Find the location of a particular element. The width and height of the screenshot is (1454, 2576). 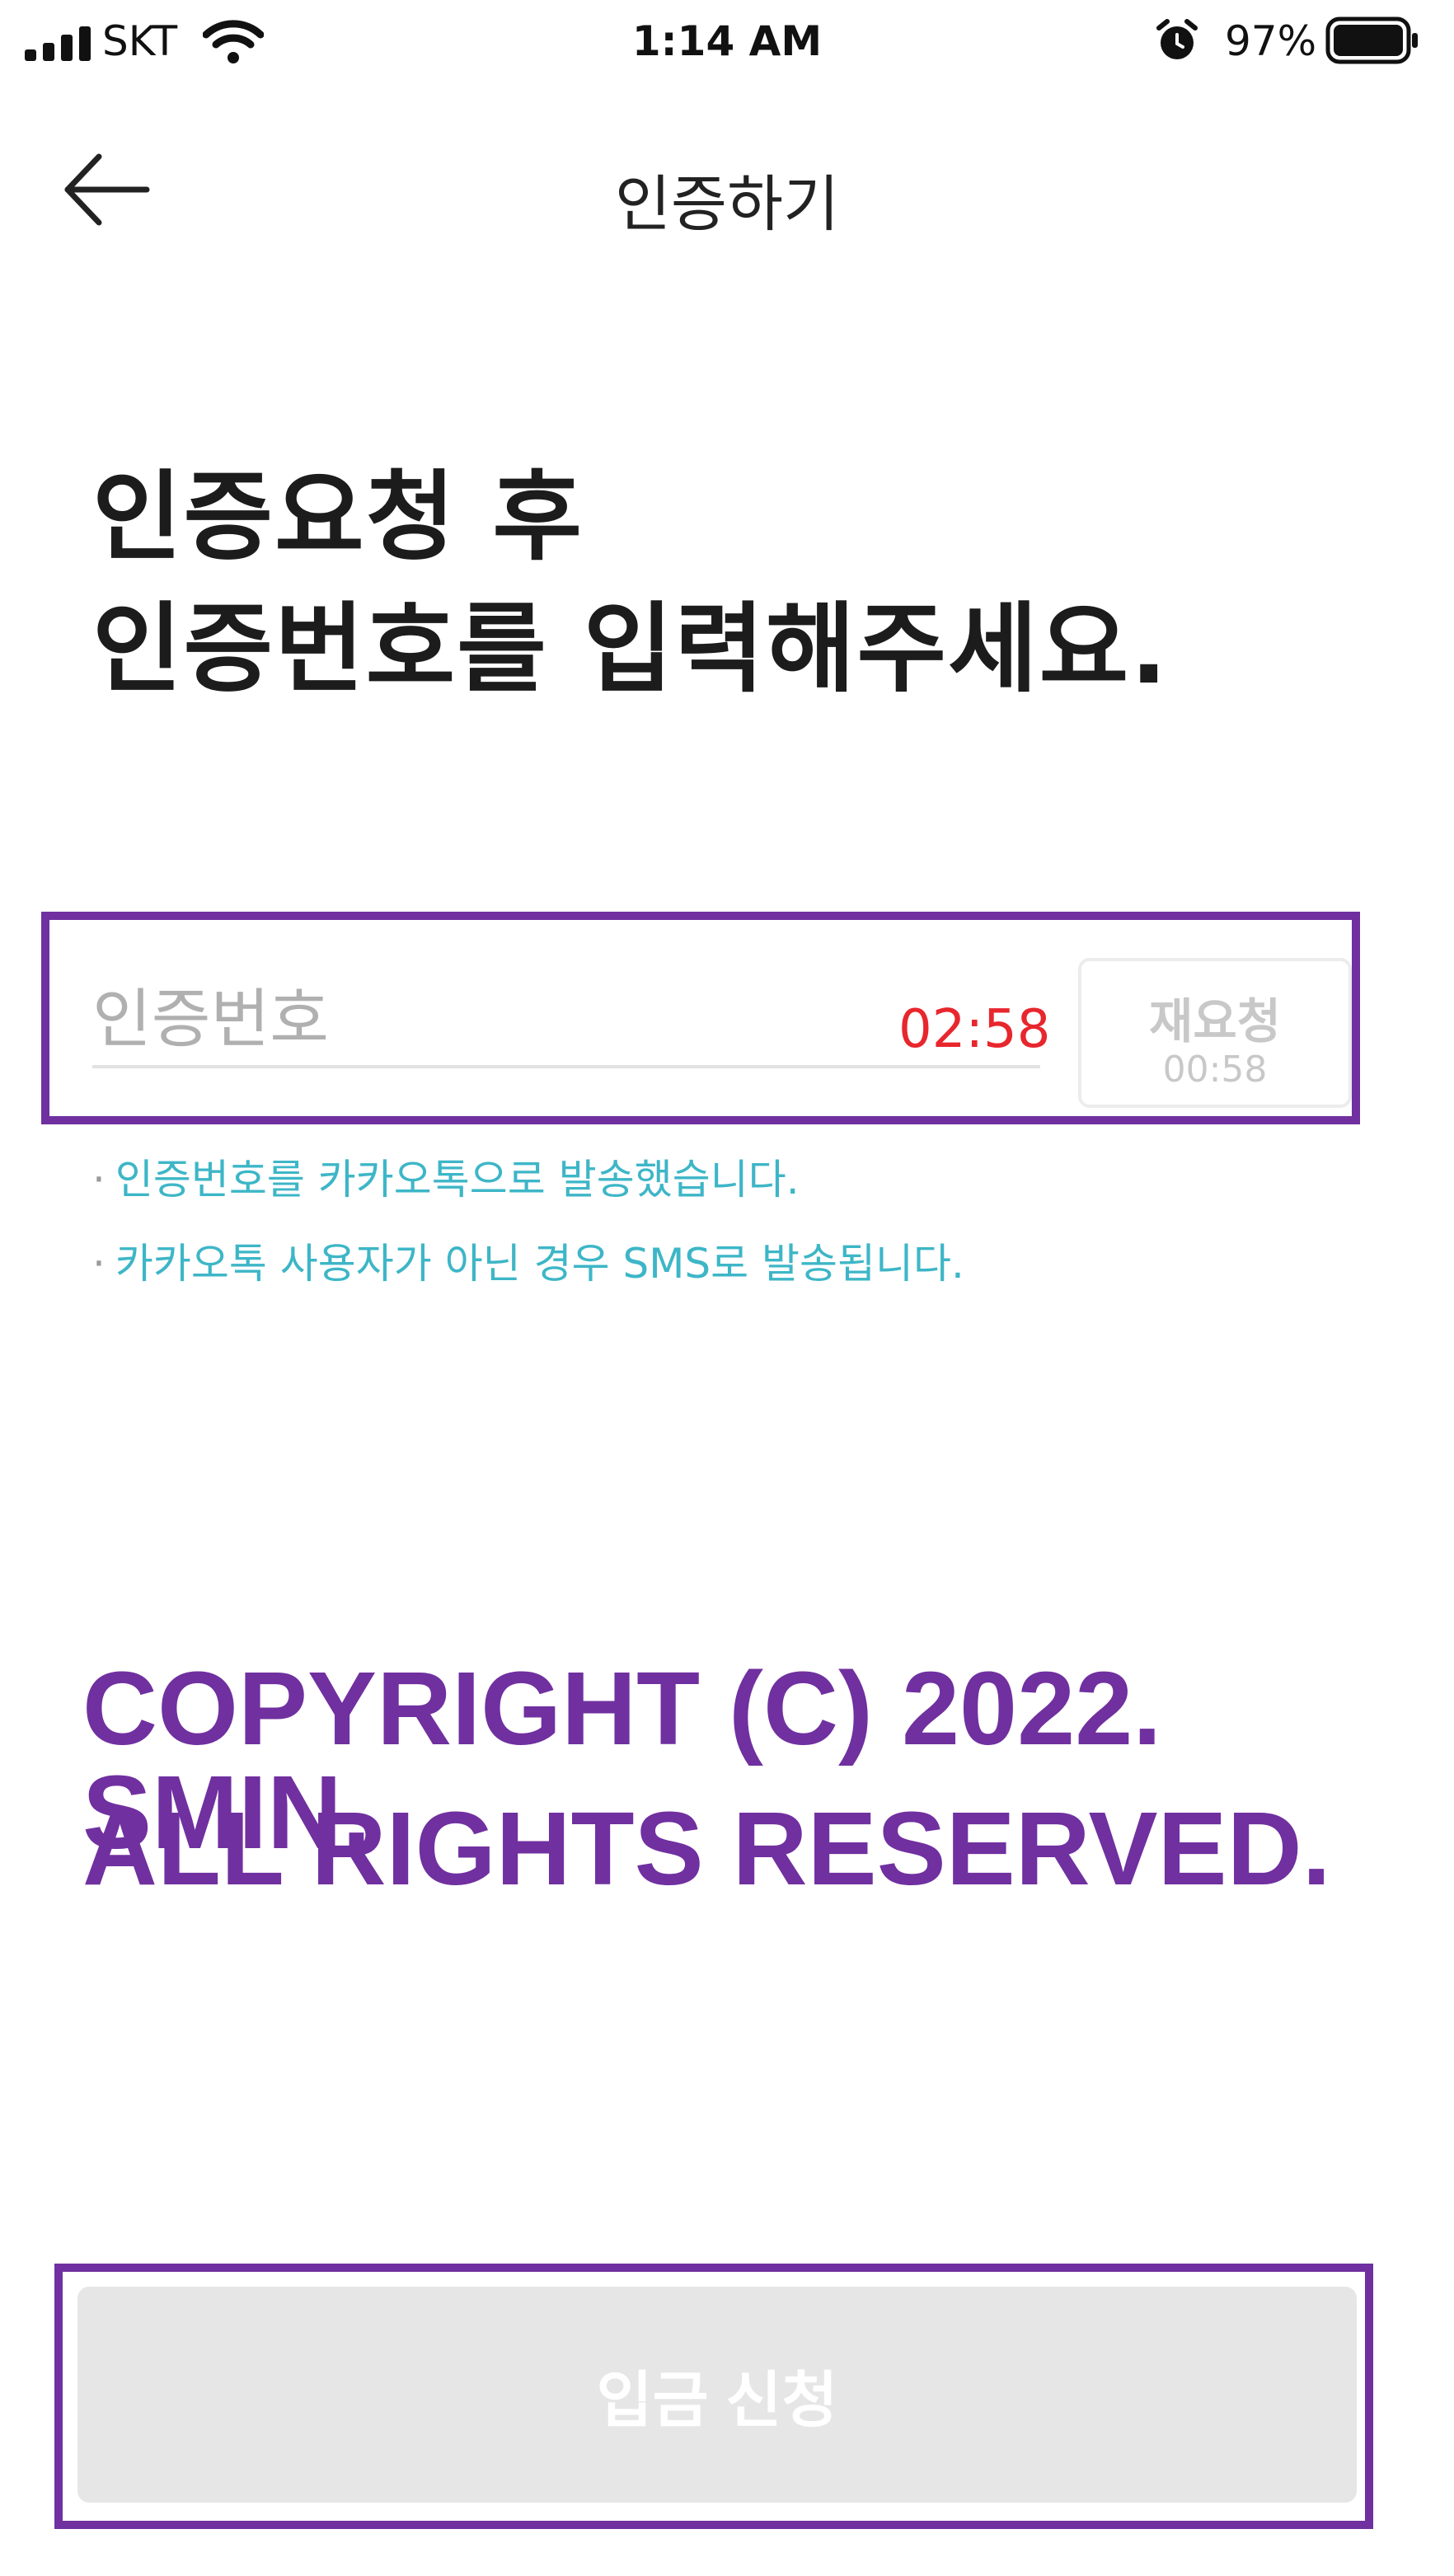

deposit-request-button: 입금 신청 is located at coordinates (717, 2395).